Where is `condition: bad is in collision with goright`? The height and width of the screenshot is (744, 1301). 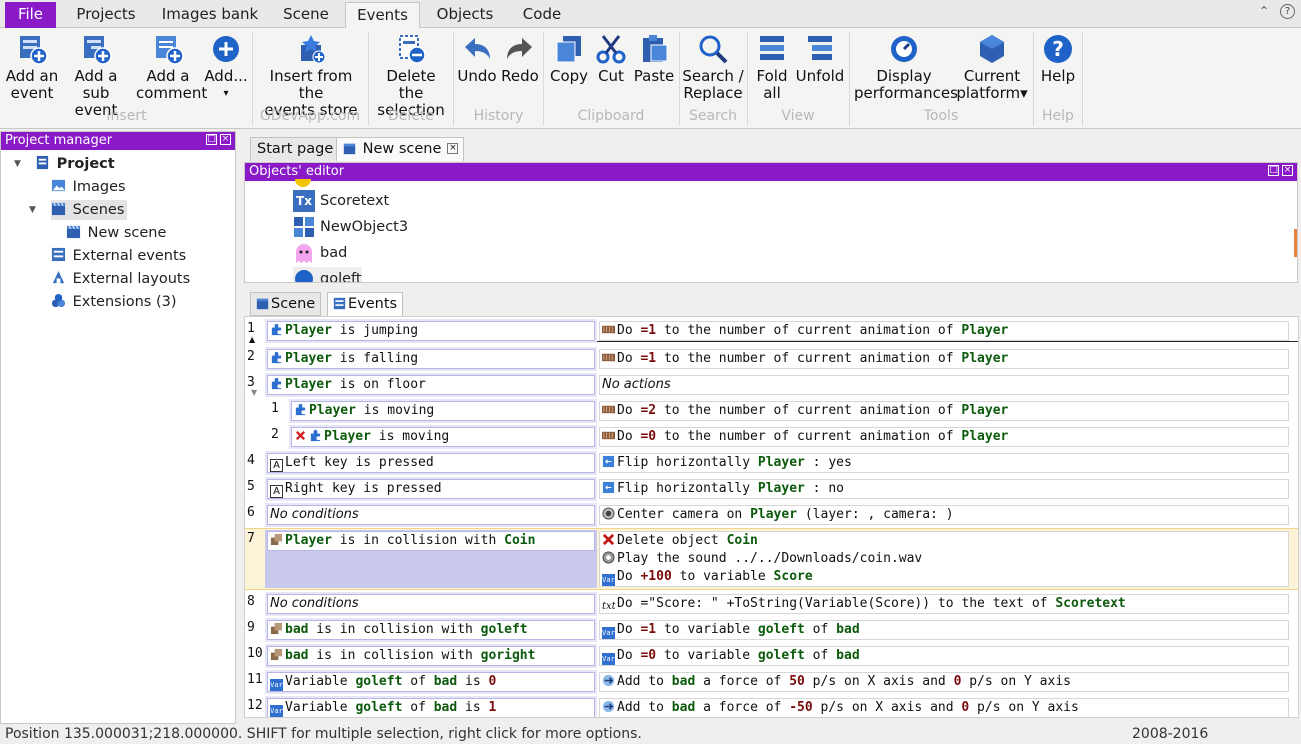 condition: bad is in collision with goright is located at coordinates (431, 656).